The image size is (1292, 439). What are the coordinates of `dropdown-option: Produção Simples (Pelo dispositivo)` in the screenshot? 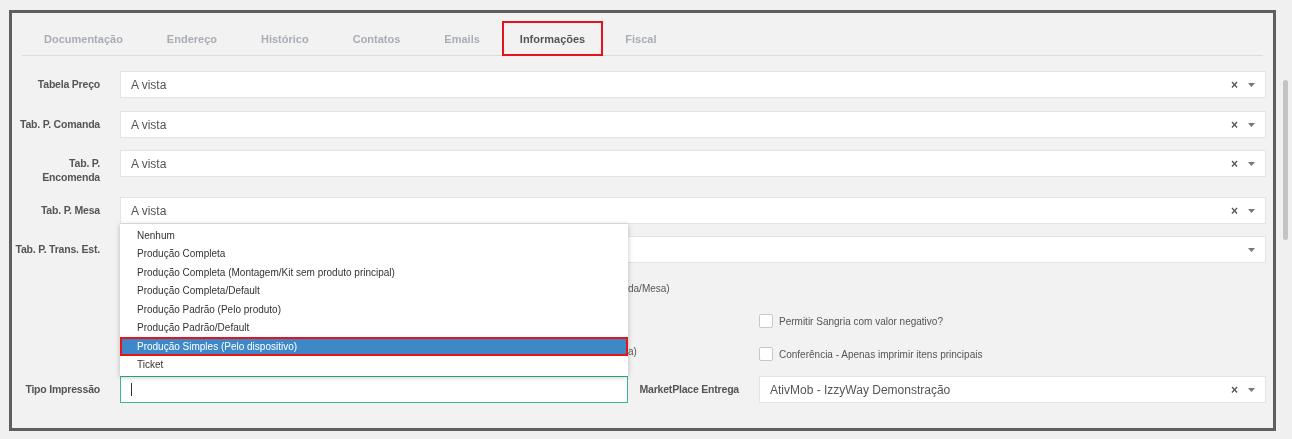 It's located at (374, 346).